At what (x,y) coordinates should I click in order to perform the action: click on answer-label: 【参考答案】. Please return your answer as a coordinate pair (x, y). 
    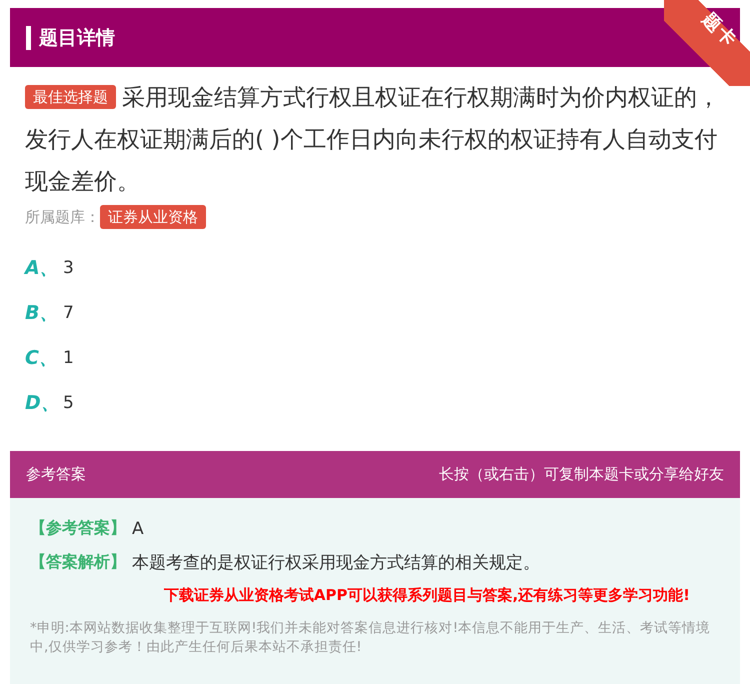
    Looking at the image, I should click on (78, 528).